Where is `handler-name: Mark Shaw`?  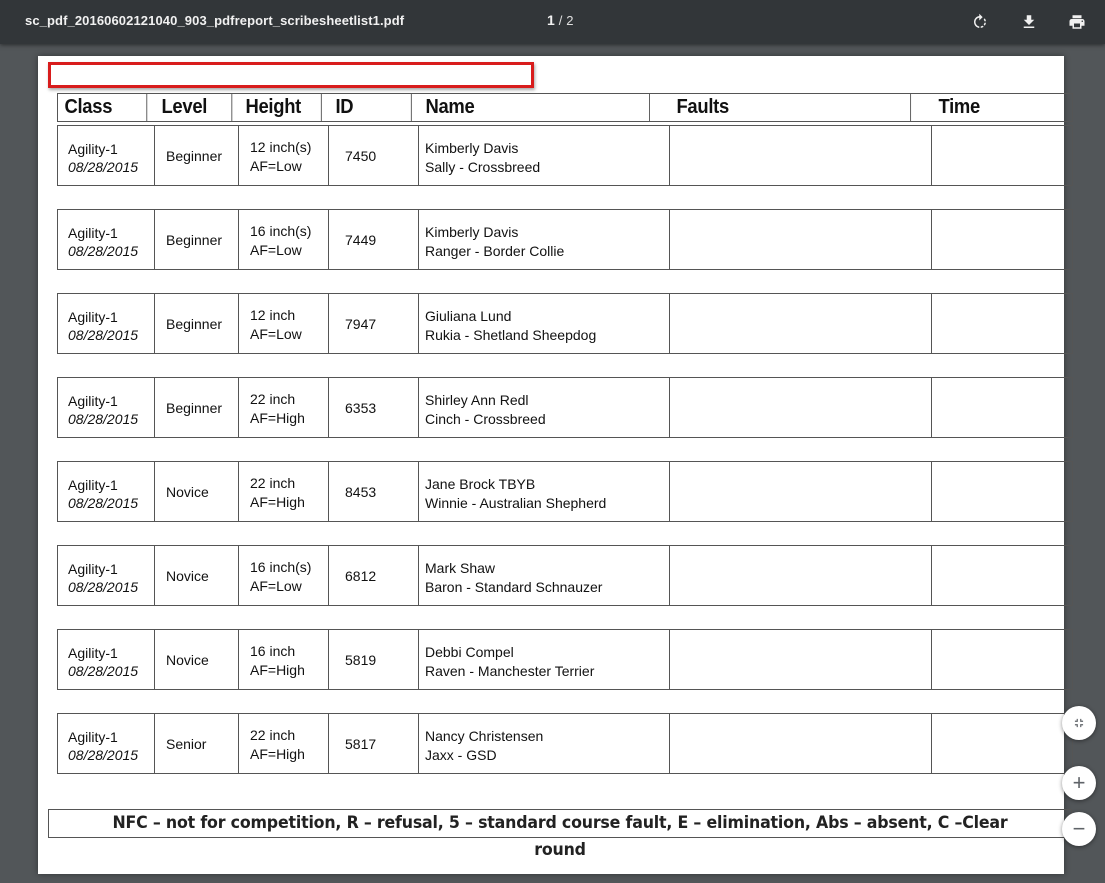
handler-name: Mark Shaw is located at coordinates (460, 568).